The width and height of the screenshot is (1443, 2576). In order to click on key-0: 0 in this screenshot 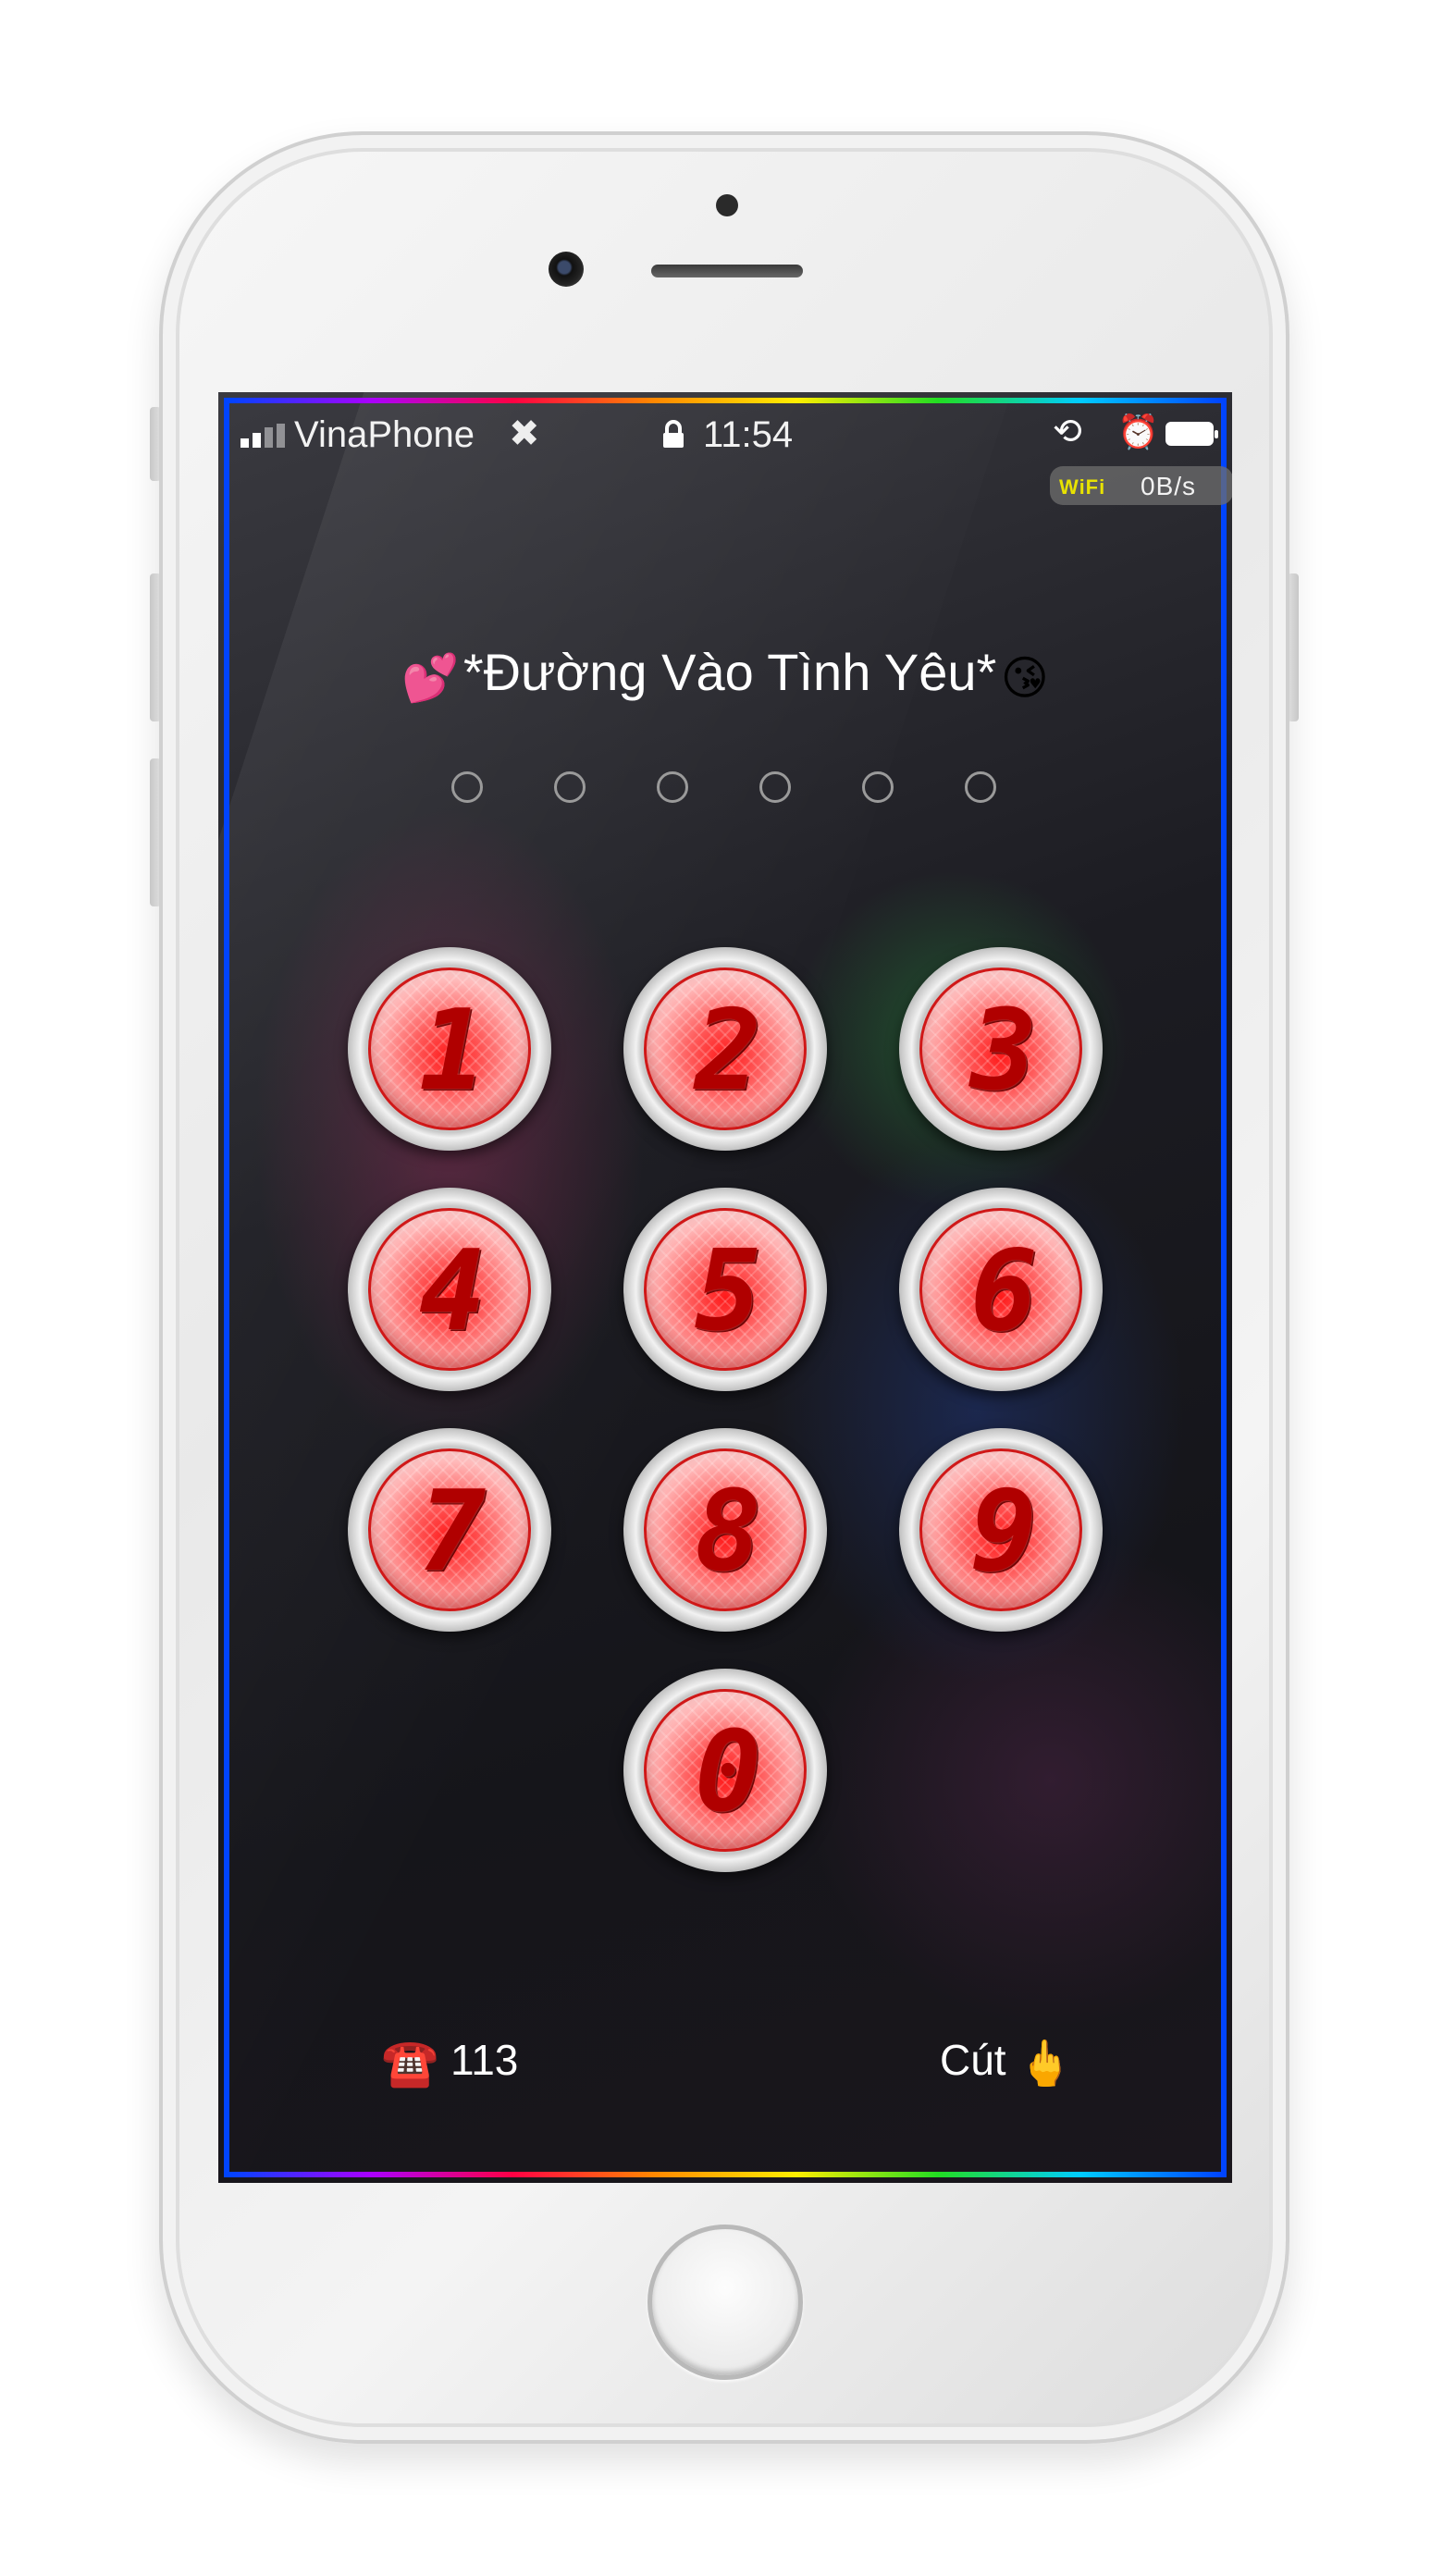, I will do `click(725, 1770)`.